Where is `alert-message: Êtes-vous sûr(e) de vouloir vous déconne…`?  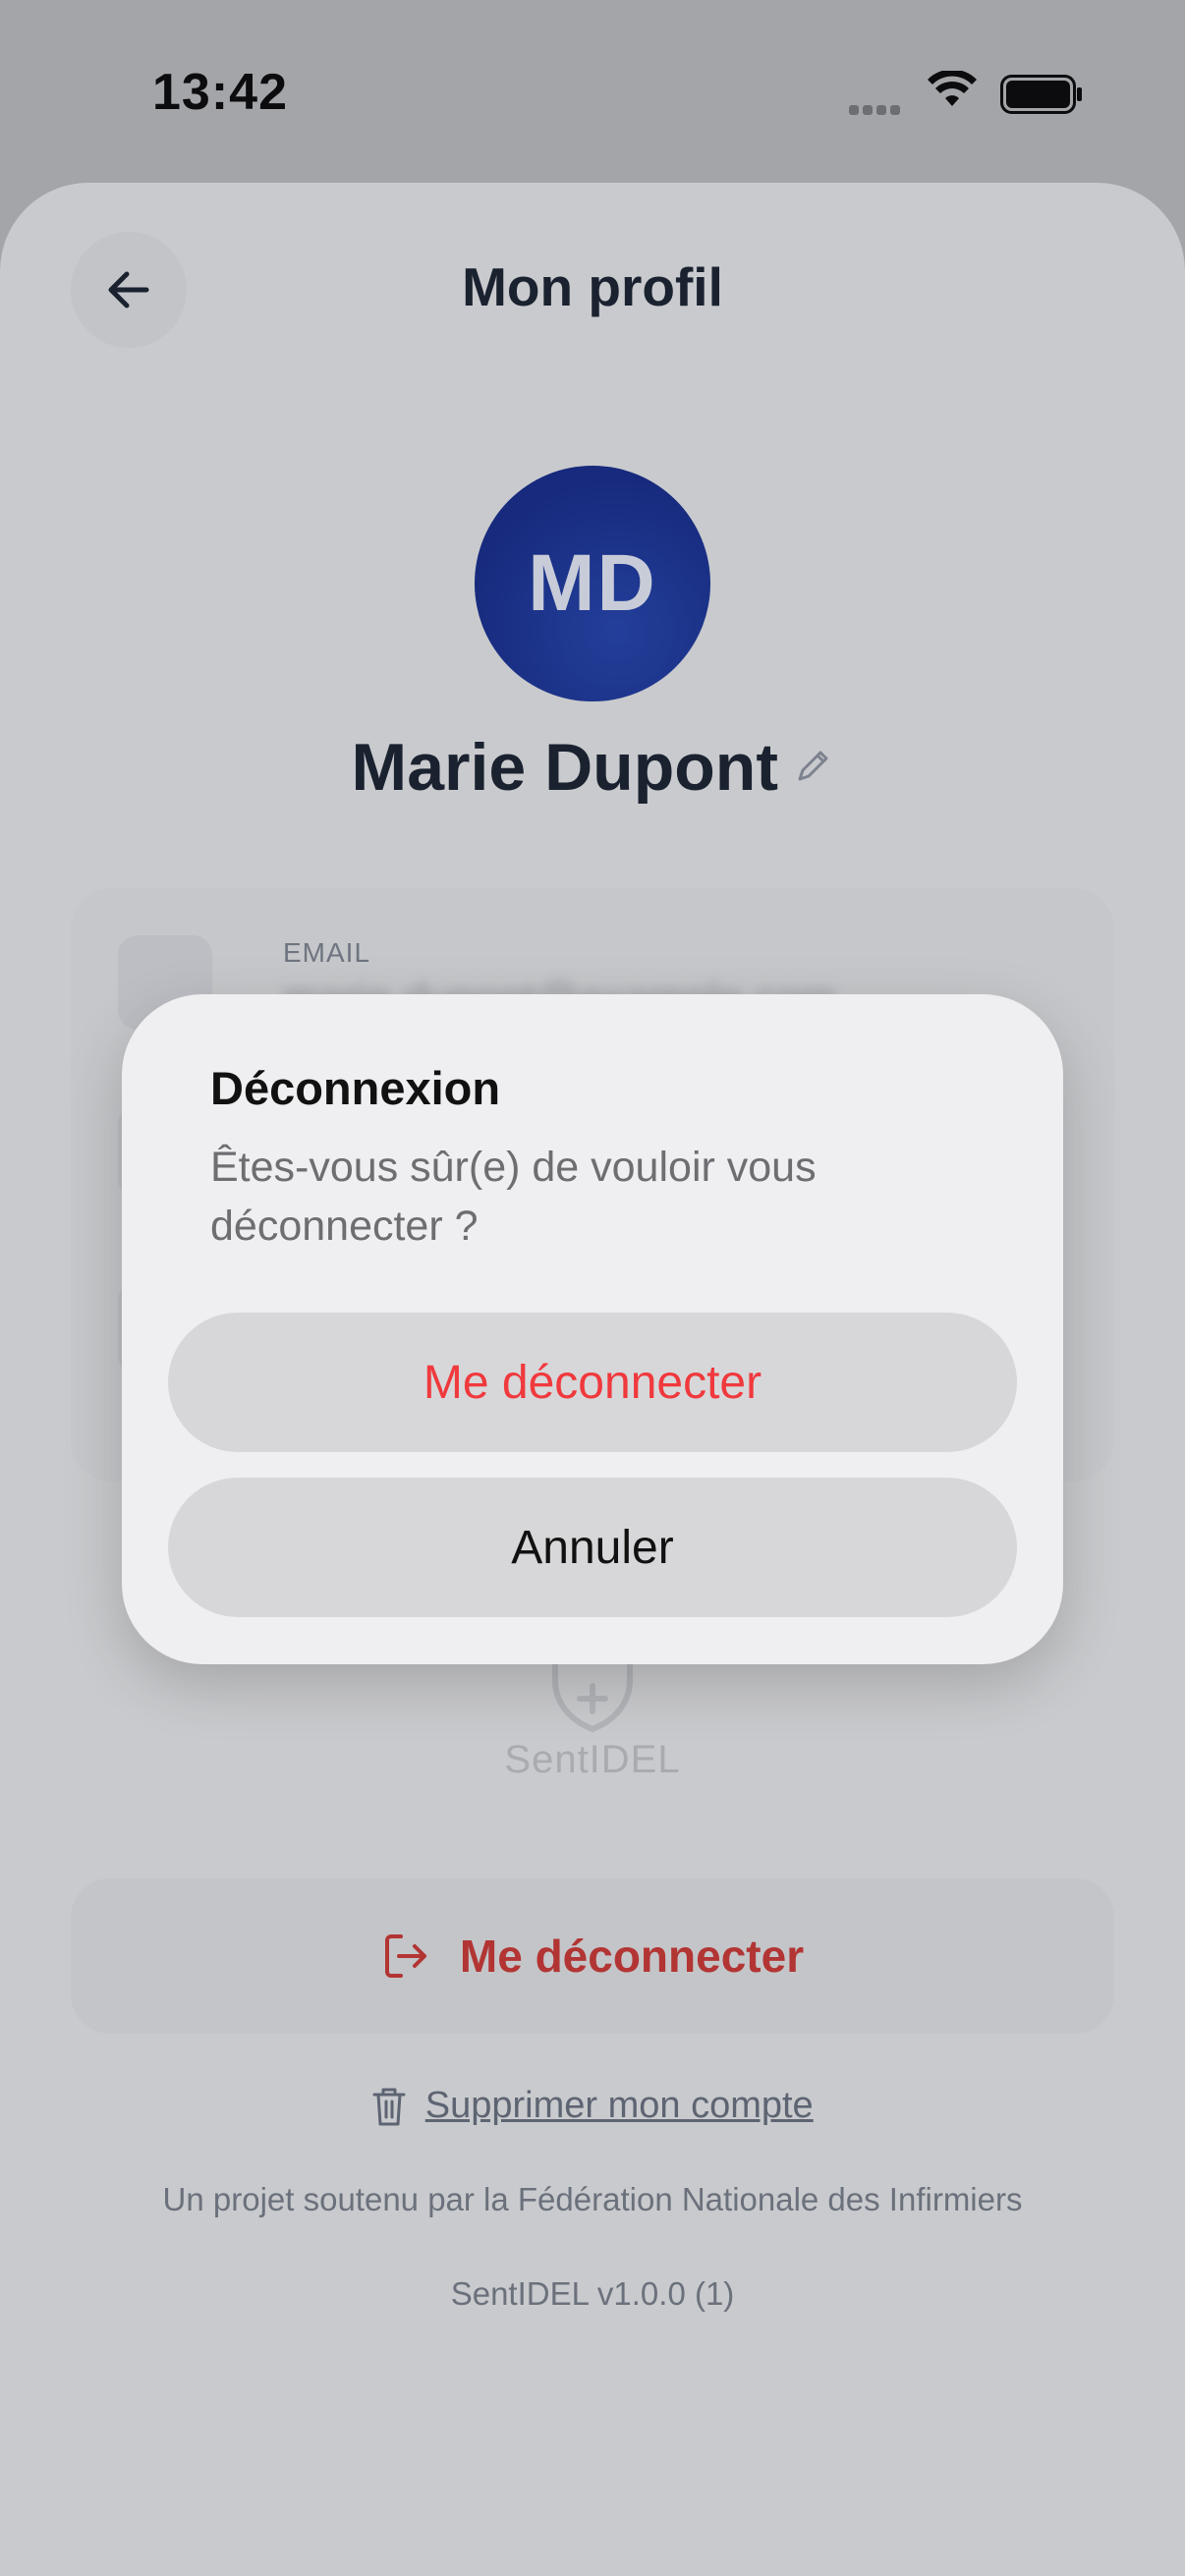
alert-message: Êtes-vous sûr(e) de vouloir vous déconne… is located at coordinates (513, 1197).